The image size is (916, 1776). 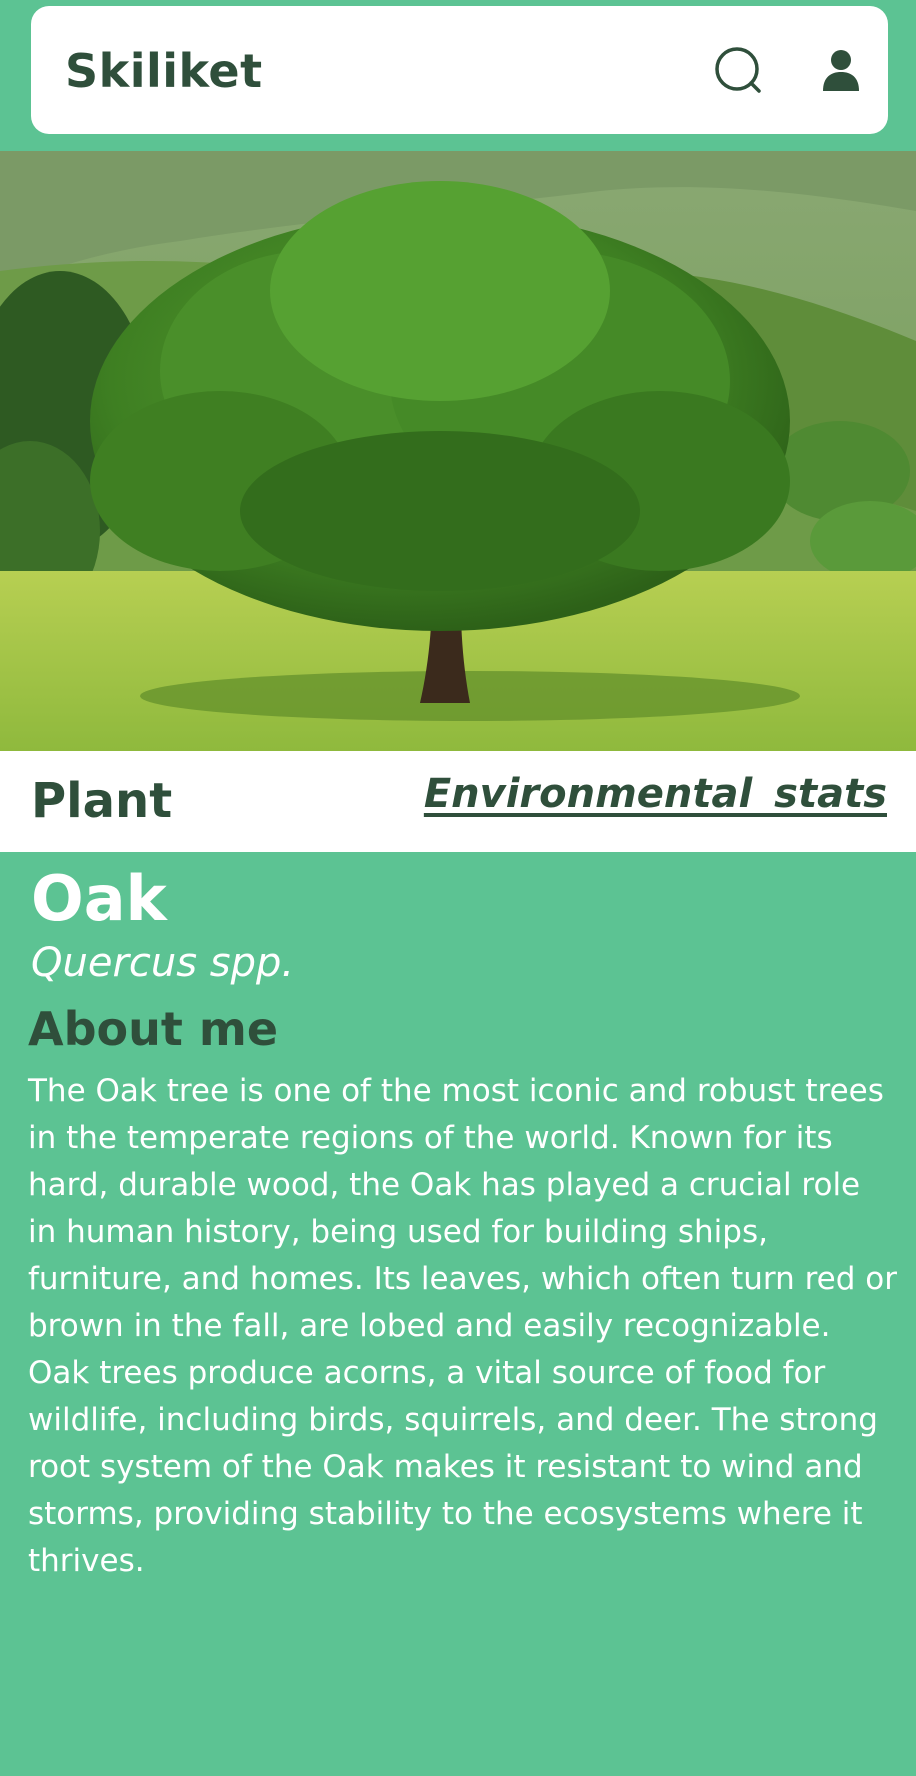 What do you see at coordinates (459, 70) in the screenshot?
I see `header-card: Skiliket` at bounding box center [459, 70].